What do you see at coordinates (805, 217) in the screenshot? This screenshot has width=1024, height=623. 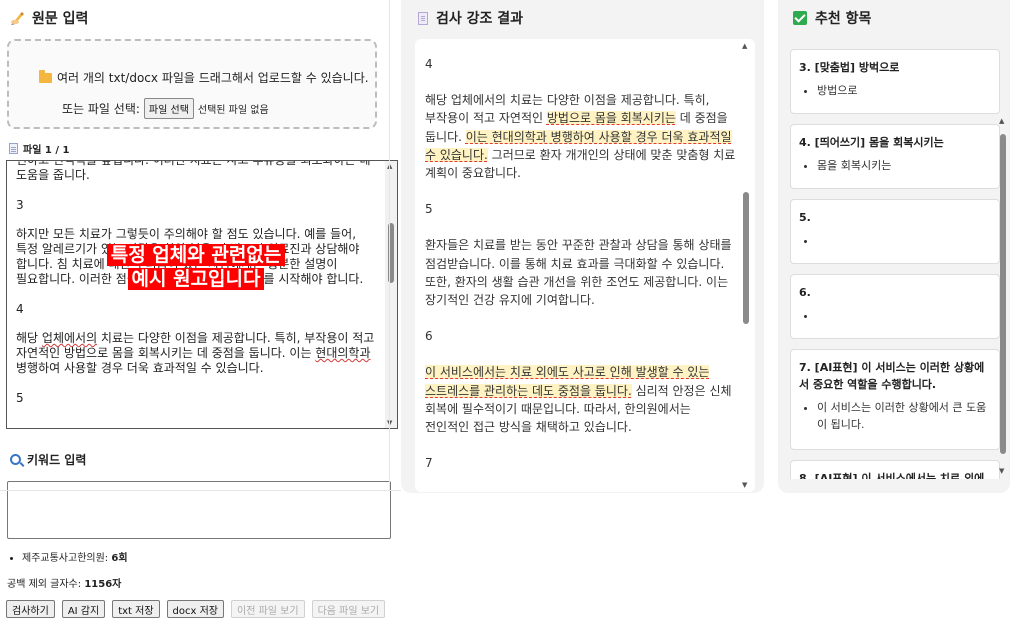 I see `recommendation-card-title: 5.` at bounding box center [805, 217].